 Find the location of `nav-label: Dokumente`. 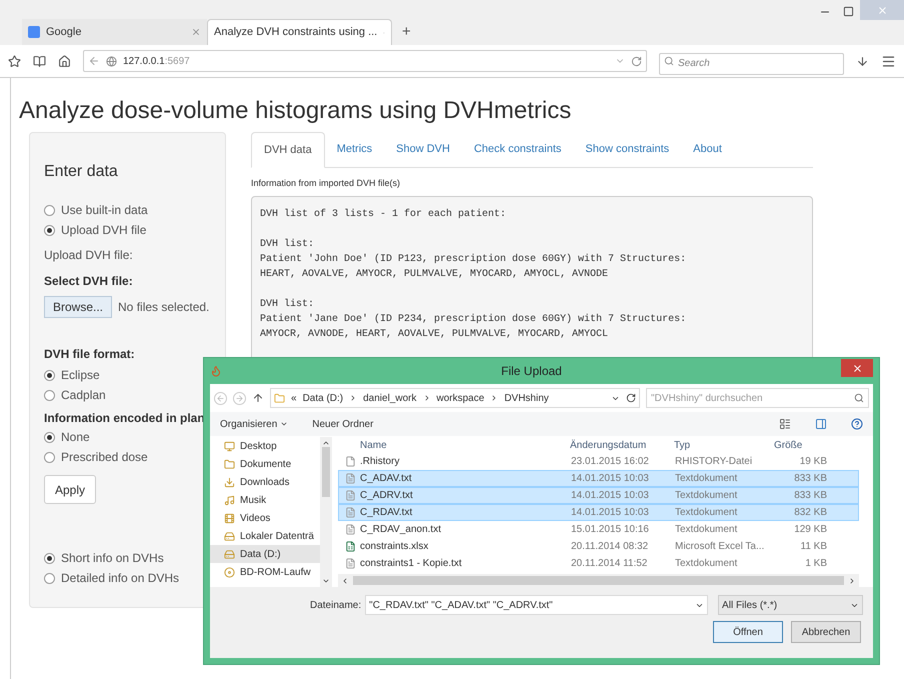

nav-label: Dokumente is located at coordinates (266, 465).